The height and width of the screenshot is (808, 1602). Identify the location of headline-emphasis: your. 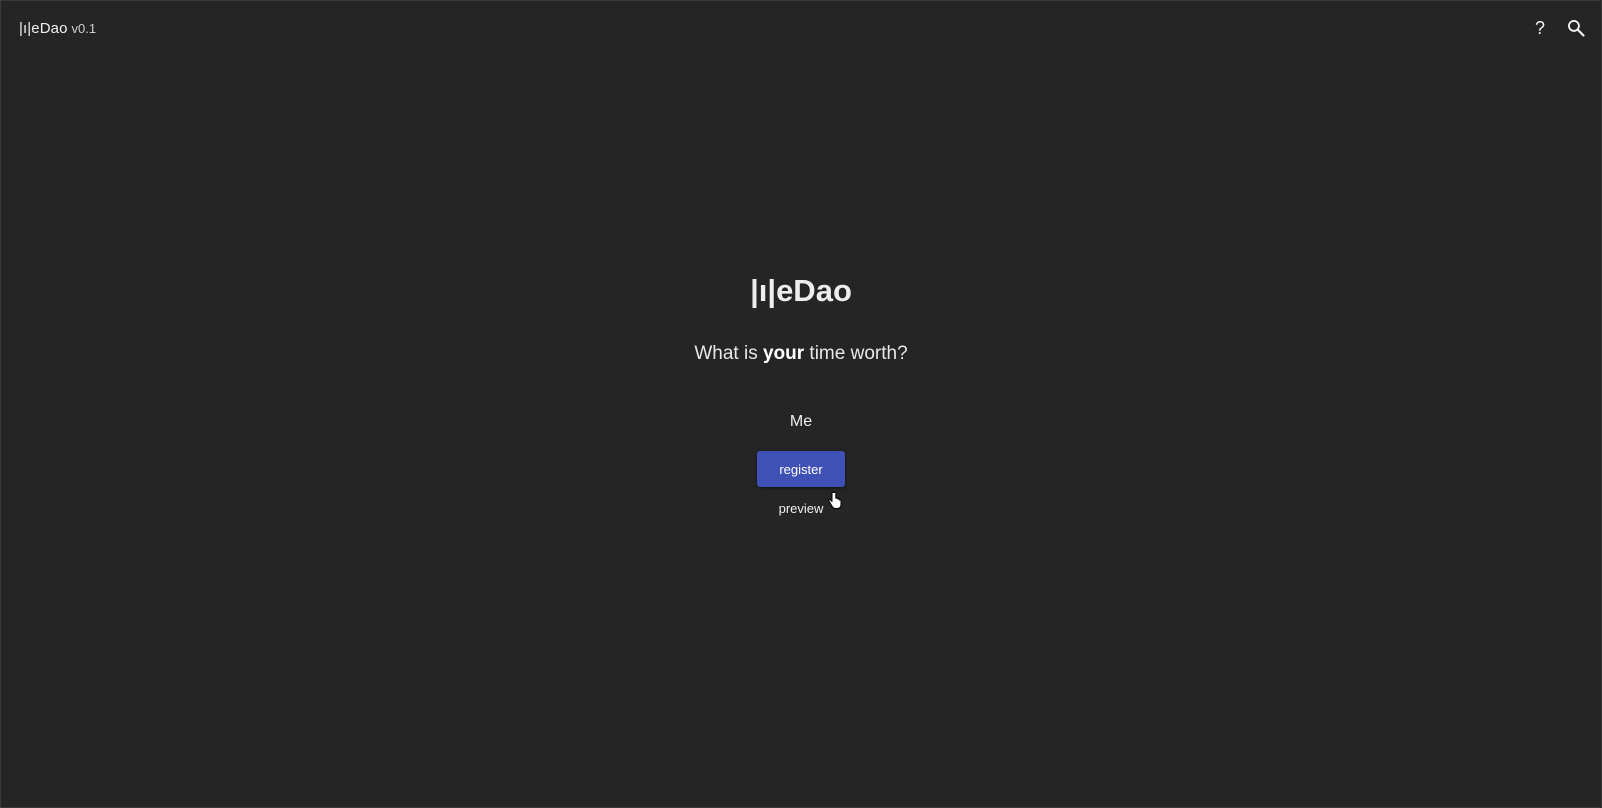
(783, 353).